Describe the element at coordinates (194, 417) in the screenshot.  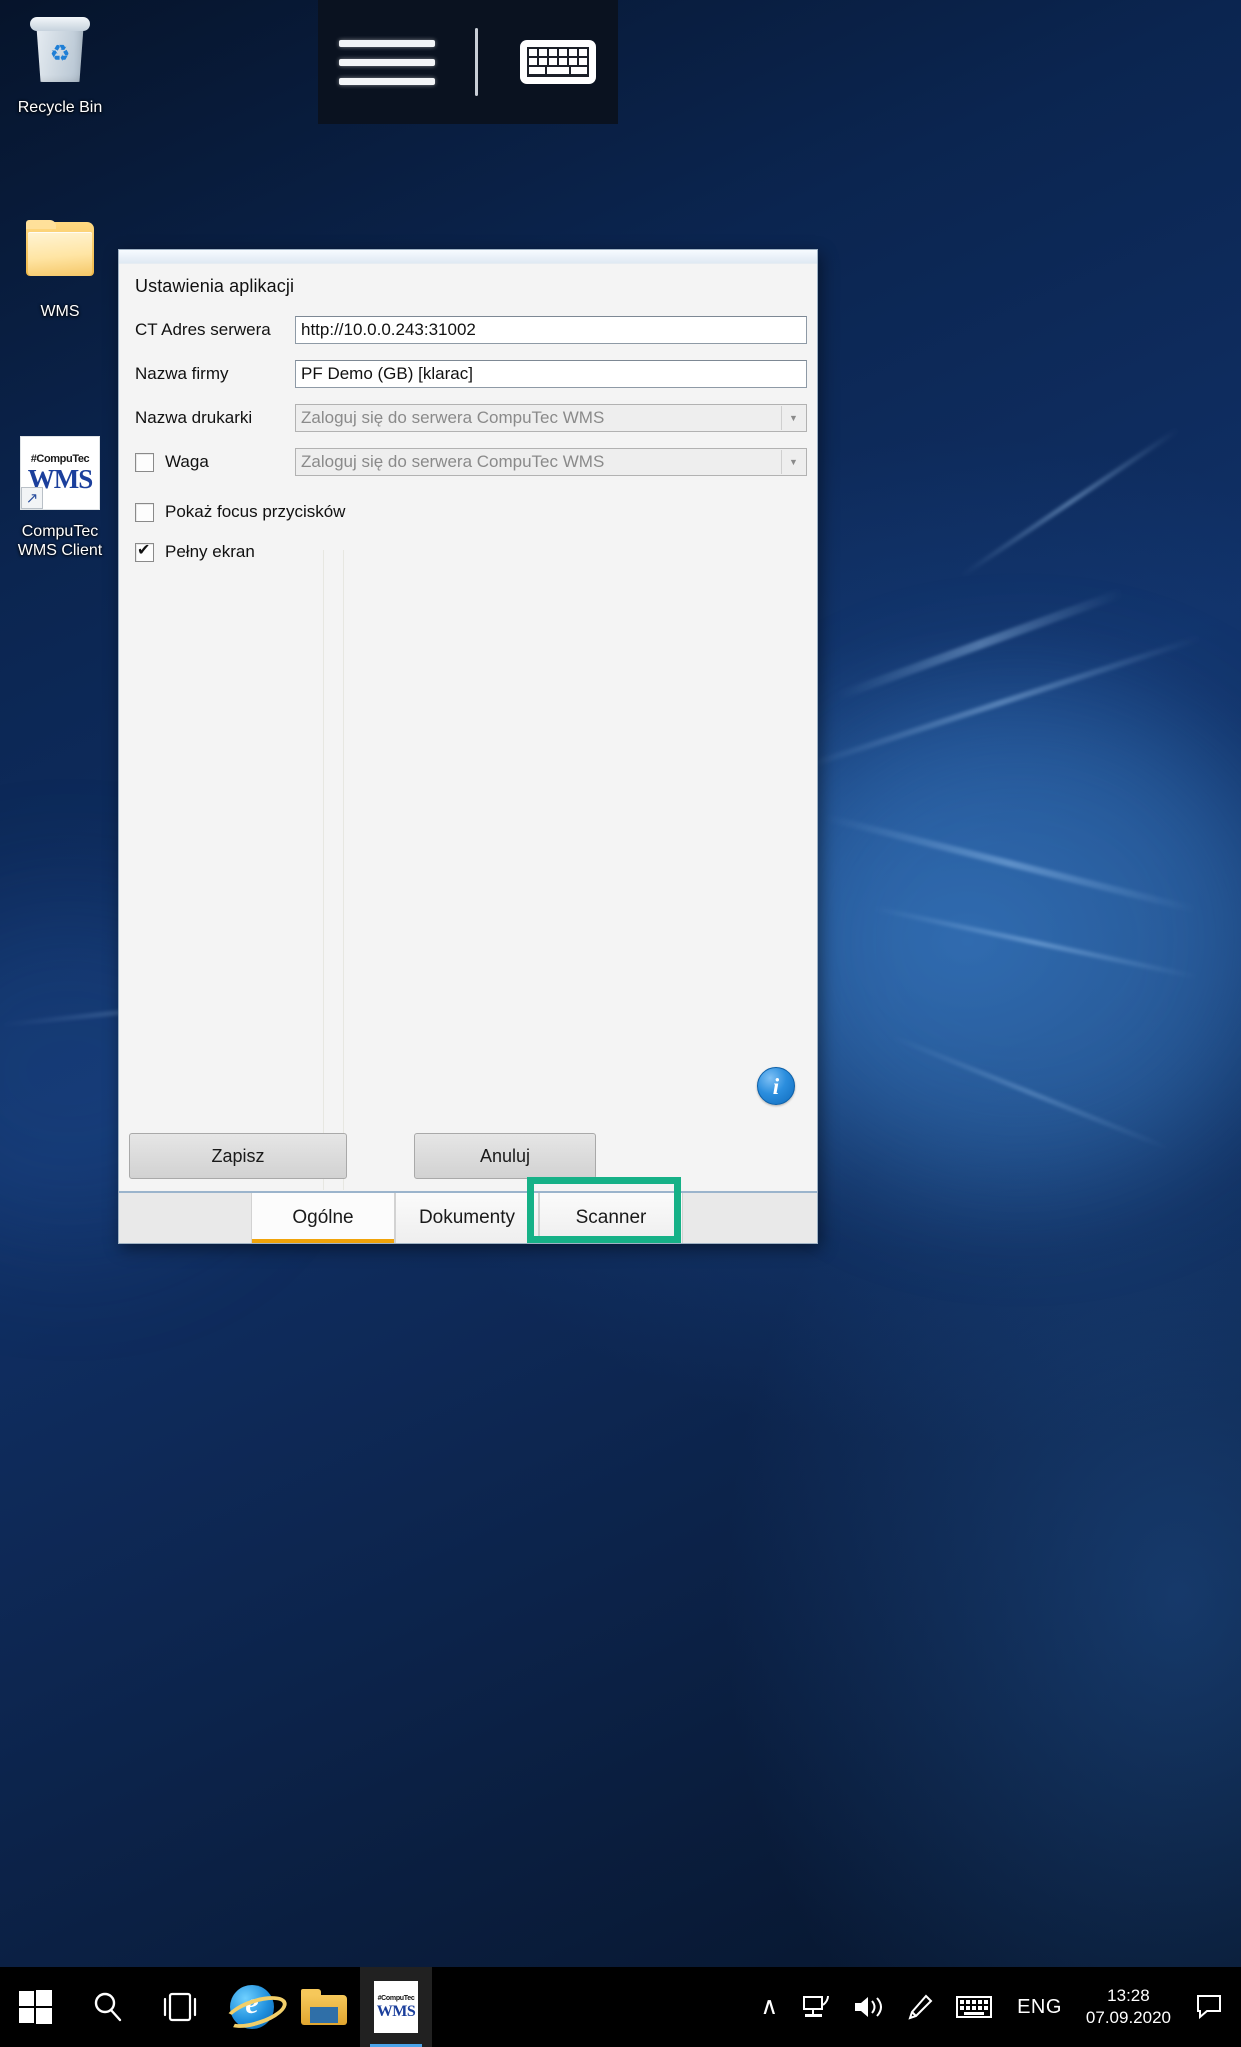
I see `label-printer-name: Nazwa drukarki` at that location.